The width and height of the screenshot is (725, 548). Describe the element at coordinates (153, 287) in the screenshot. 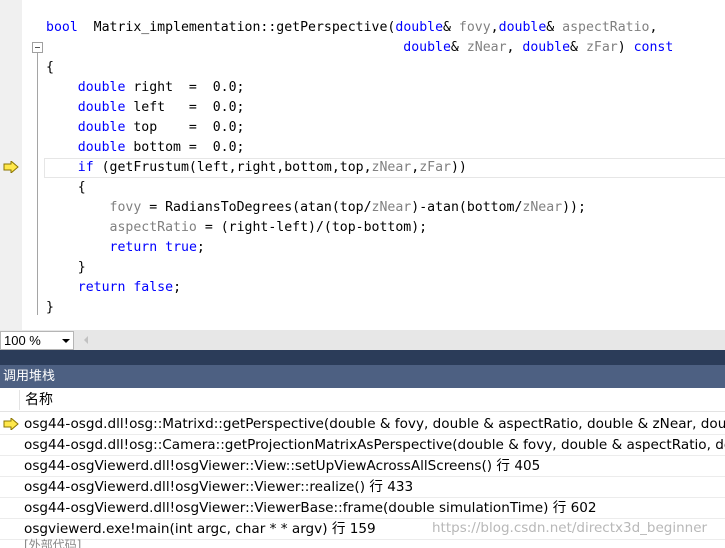

I see `code-keyword: false` at that location.